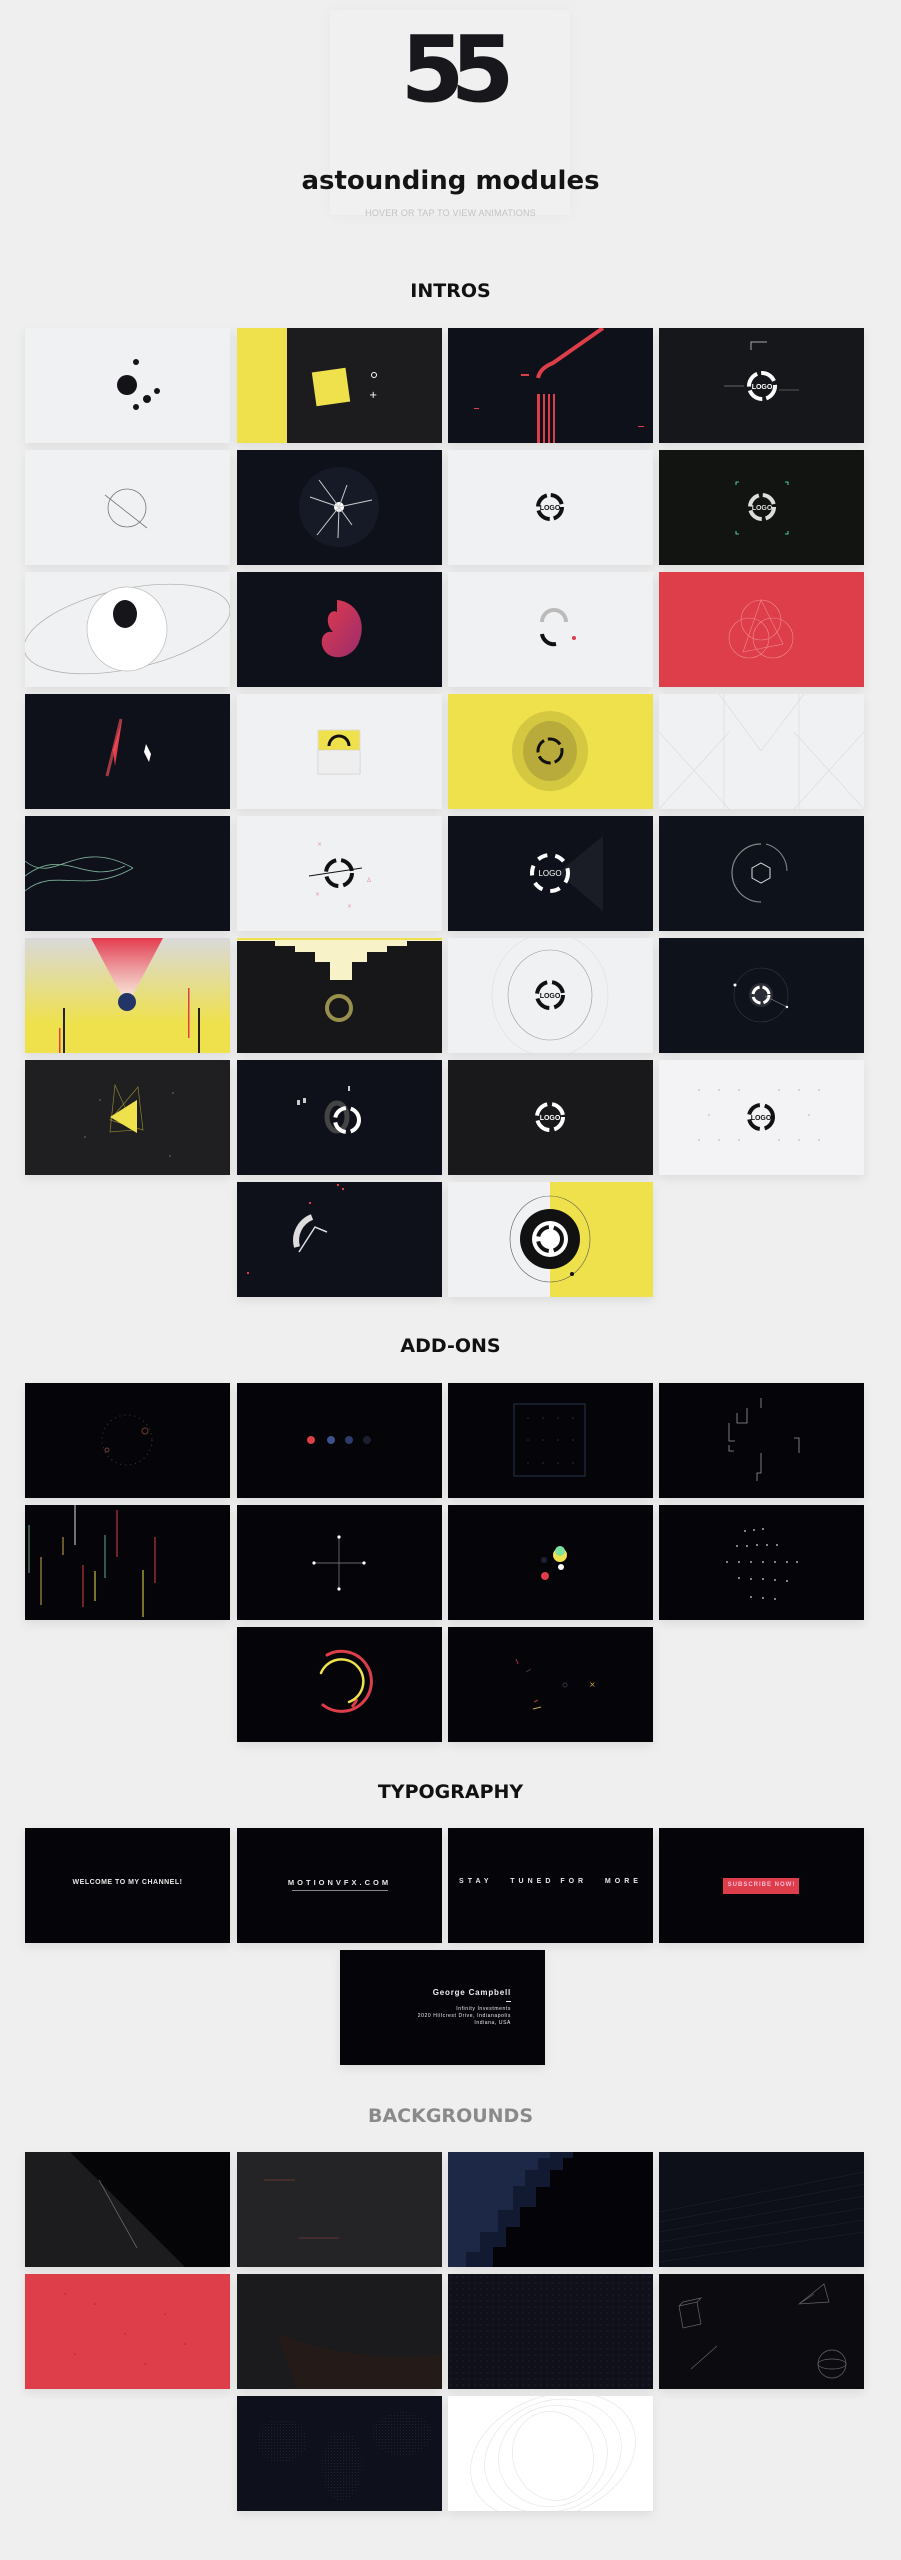 The height and width of the screenshot is (2560, 901). I want to click on line-grid-graphic, so click(761, 751).